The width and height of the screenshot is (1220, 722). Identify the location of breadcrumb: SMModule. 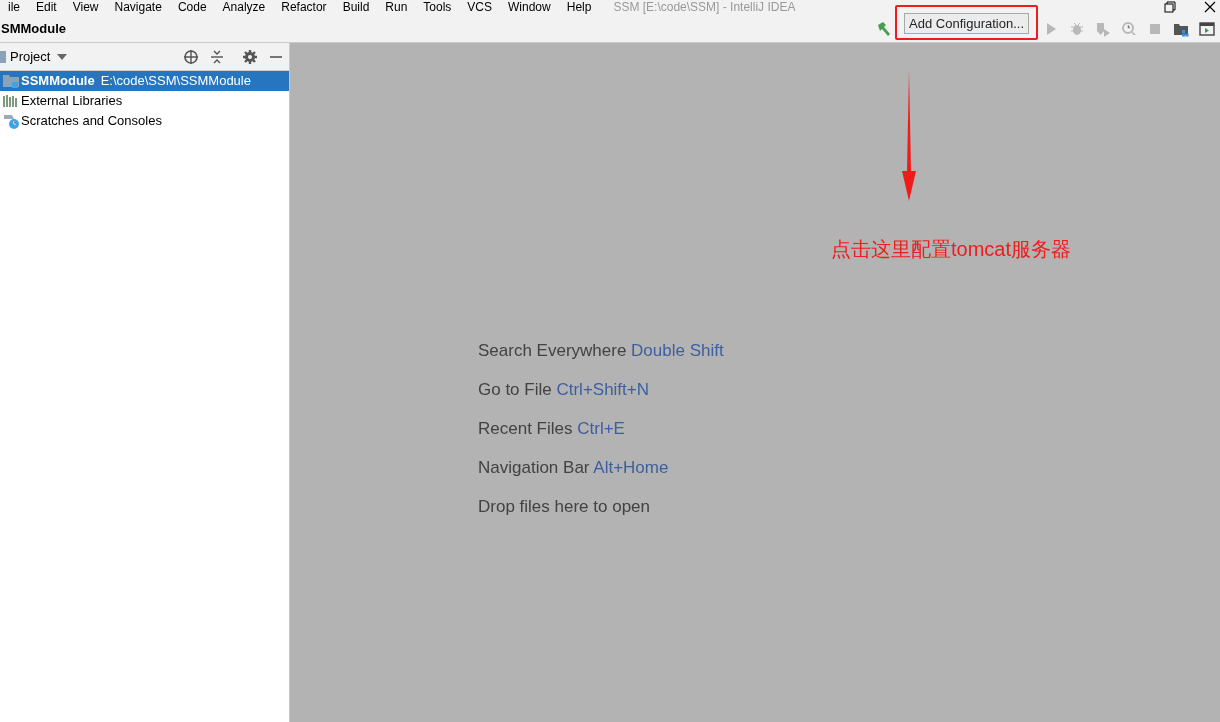
(33, 28).